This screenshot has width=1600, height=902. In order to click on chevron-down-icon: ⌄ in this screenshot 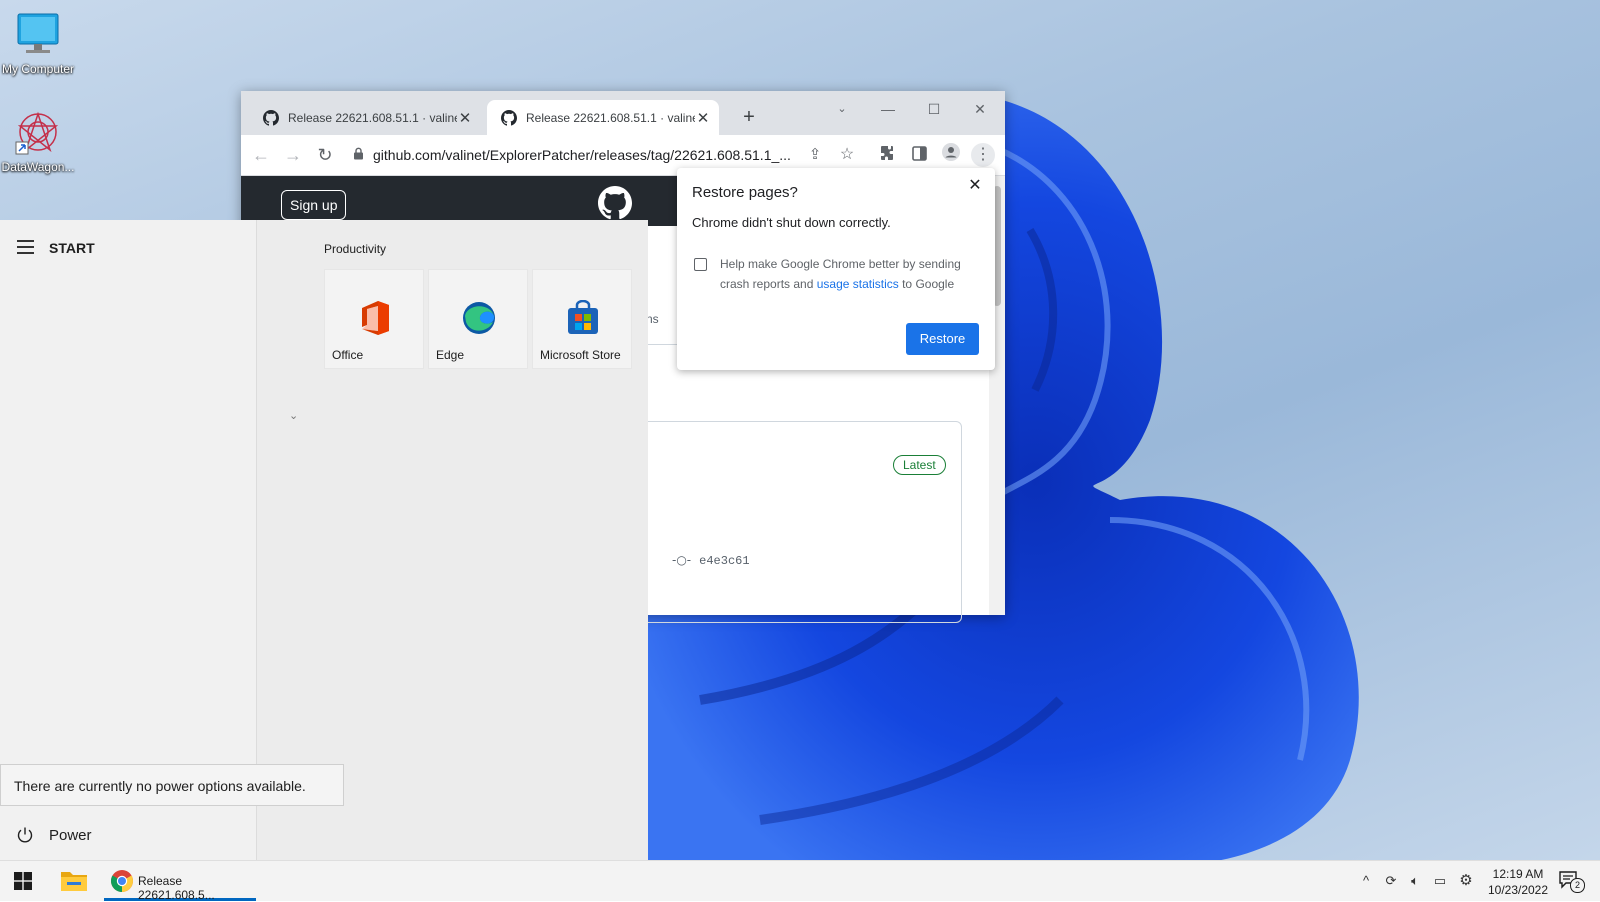, I will do `click(293, 415)`.